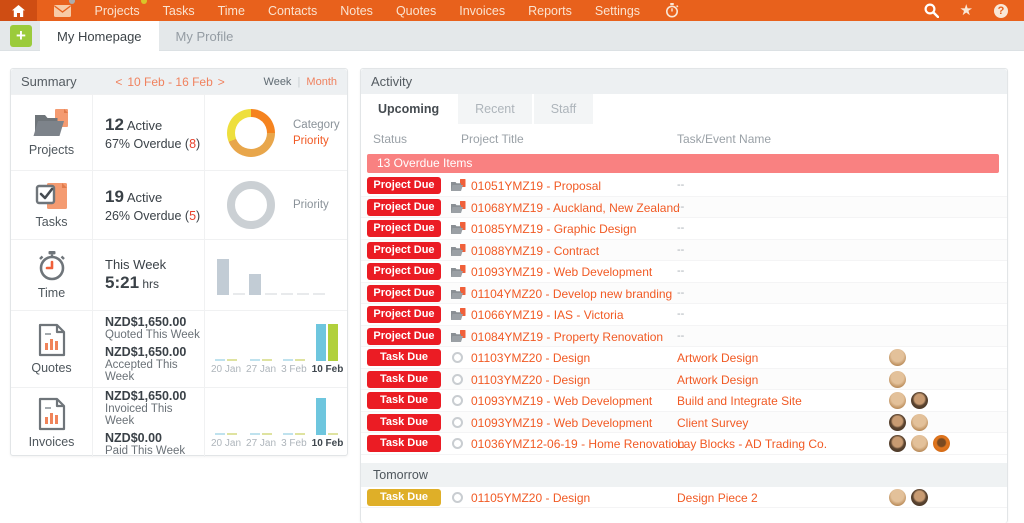  What do you see at coordinates (492, 139) in the screenshot?
I see `column-project-title: Project Title` at bounding box center [492, 139].